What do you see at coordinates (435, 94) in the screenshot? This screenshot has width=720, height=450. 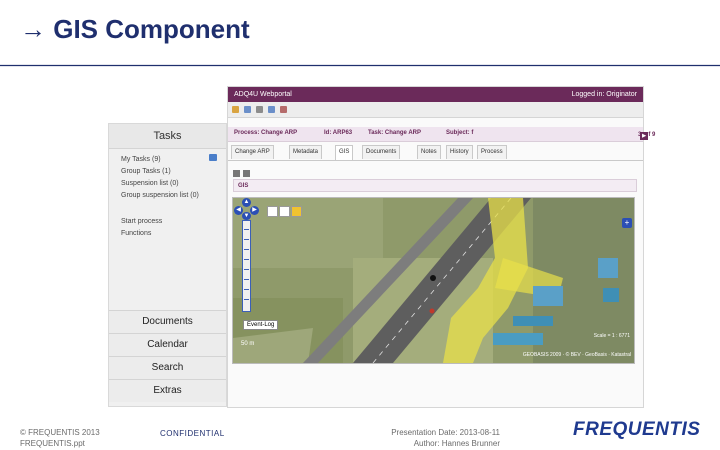 I see `webportal-titlebar: ADQ4U Webportal Logged in: Originator` at bounding box center [435, 94].